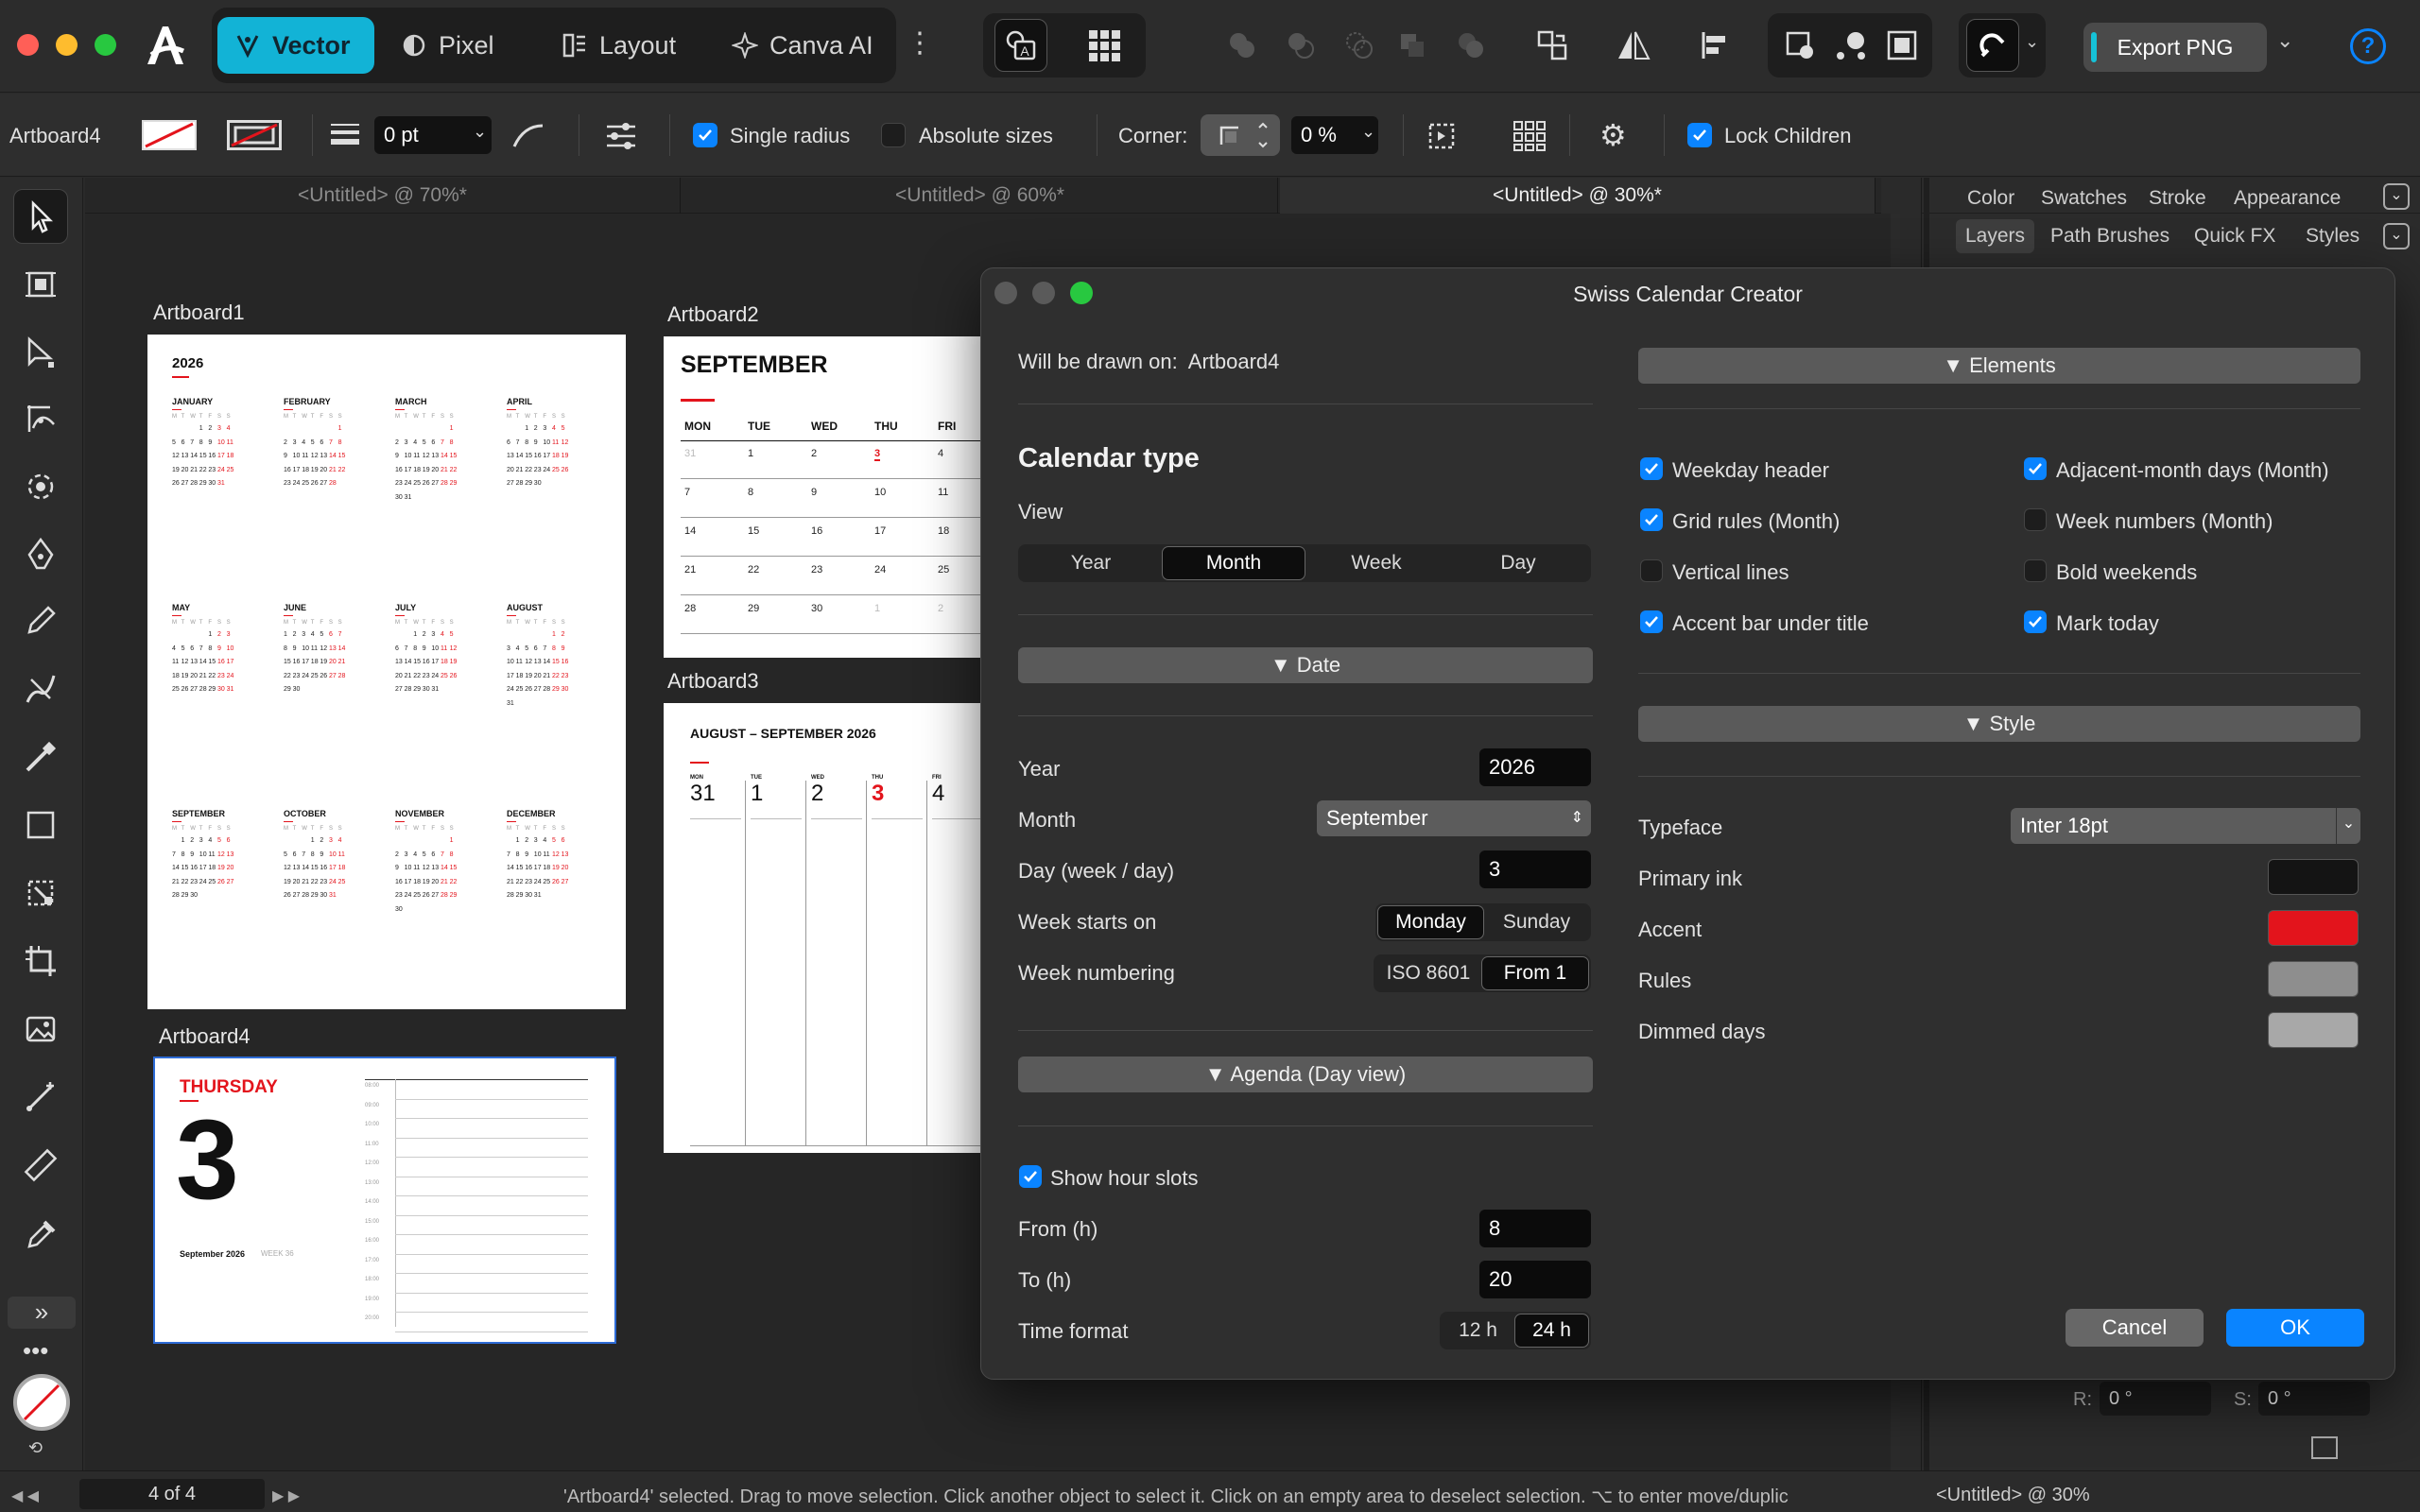 The width and height of the screenshot is (2420, 1512). I want to click on time-format-24h: 24 h, so click(1551, 1331).